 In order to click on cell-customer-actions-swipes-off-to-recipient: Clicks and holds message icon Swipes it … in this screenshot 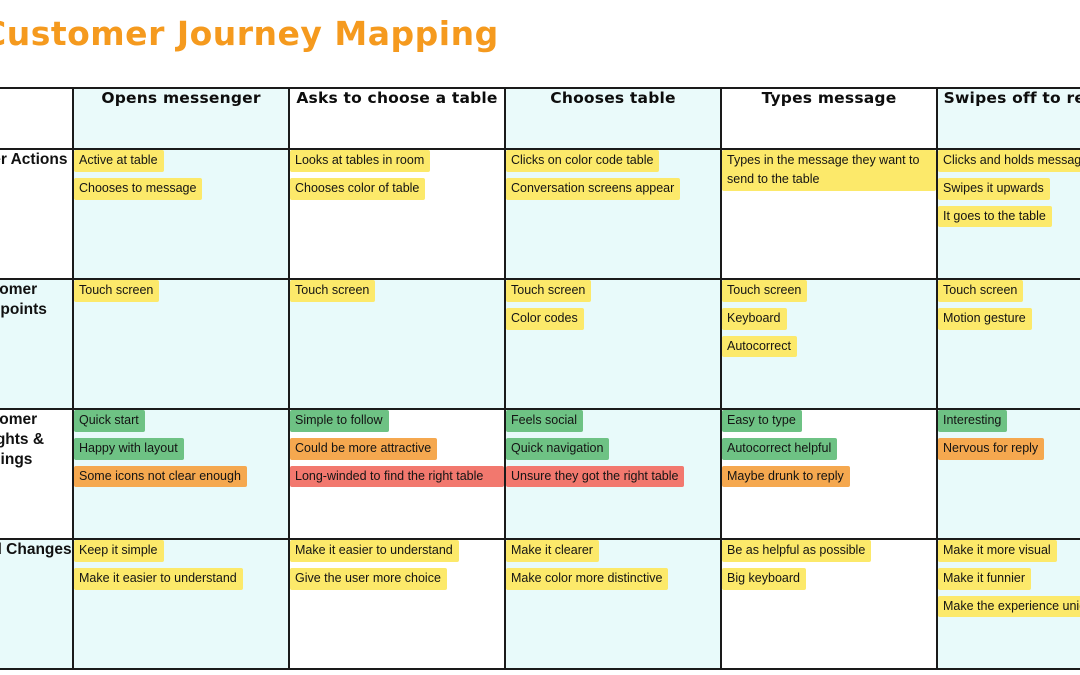, I will do `click(1008, 214)`.